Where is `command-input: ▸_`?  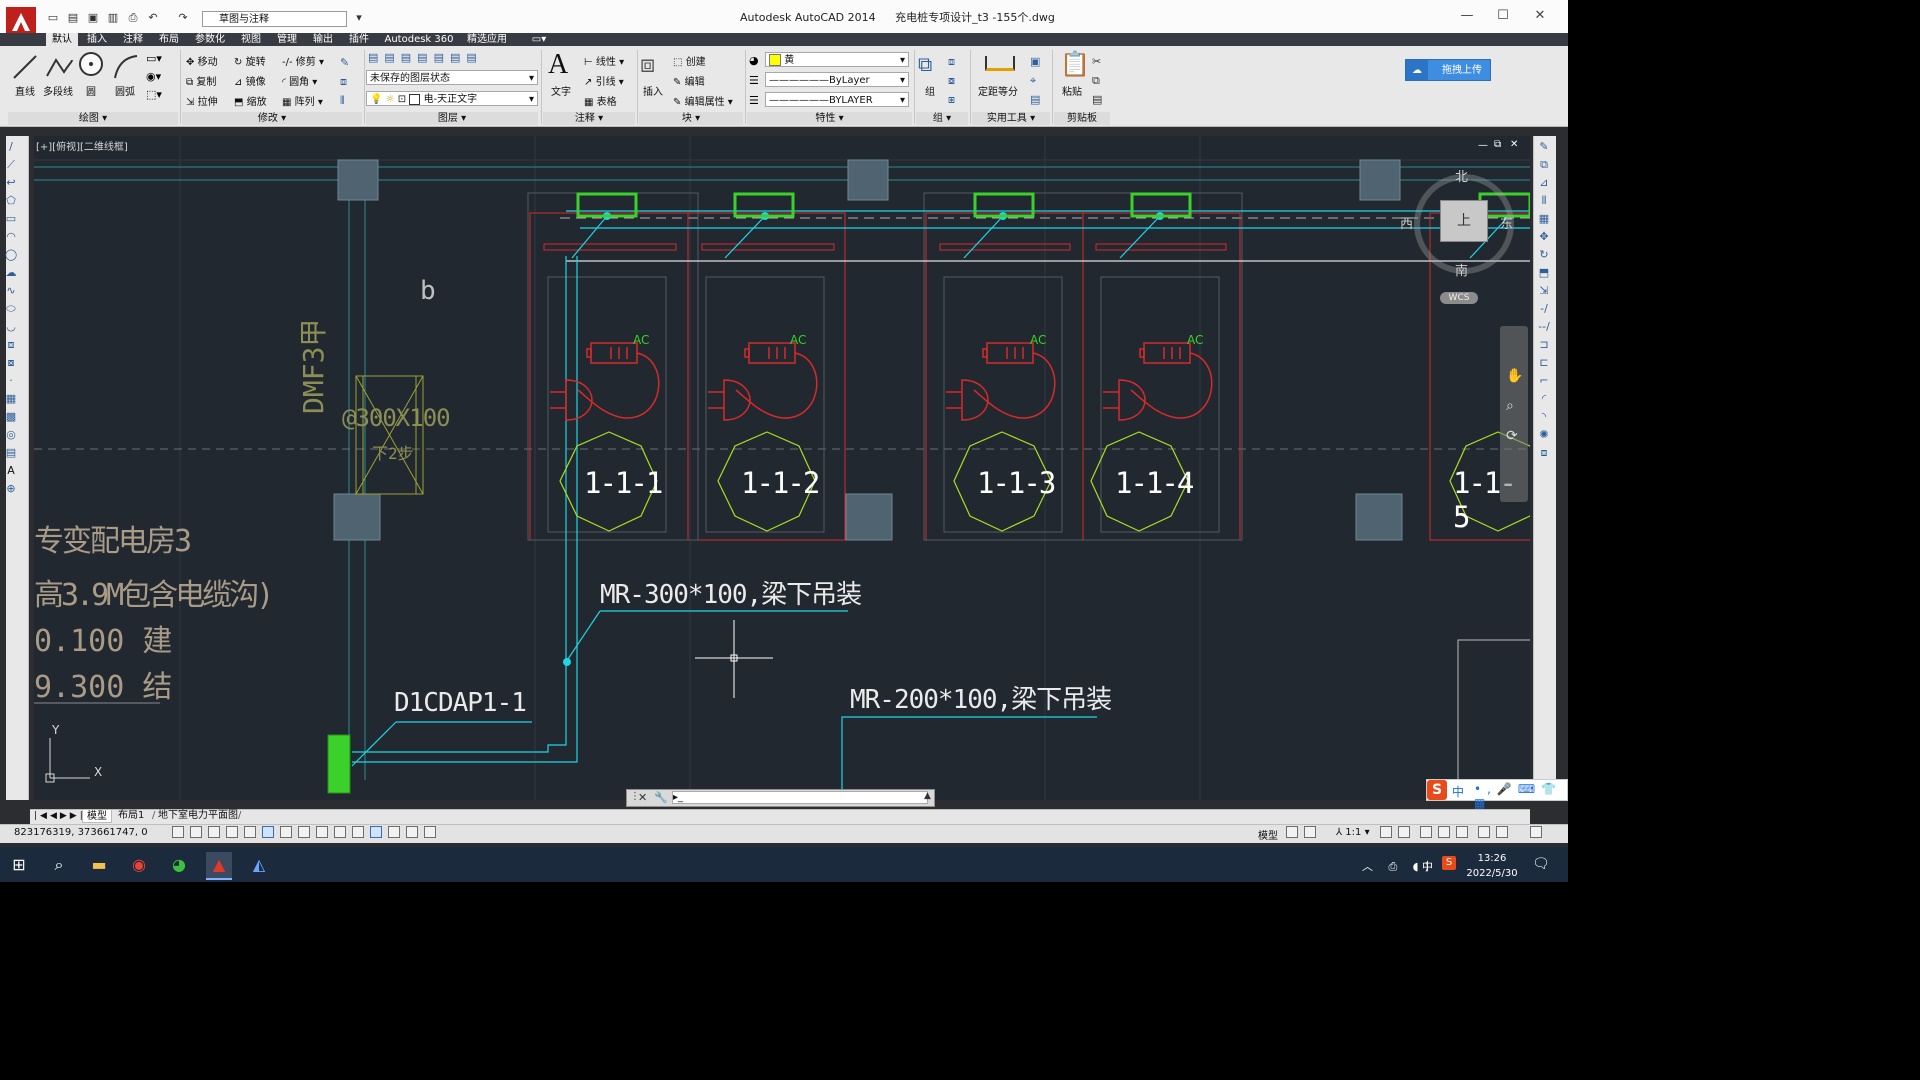
command-input: ▸_ is located at coordinates (800, 797).